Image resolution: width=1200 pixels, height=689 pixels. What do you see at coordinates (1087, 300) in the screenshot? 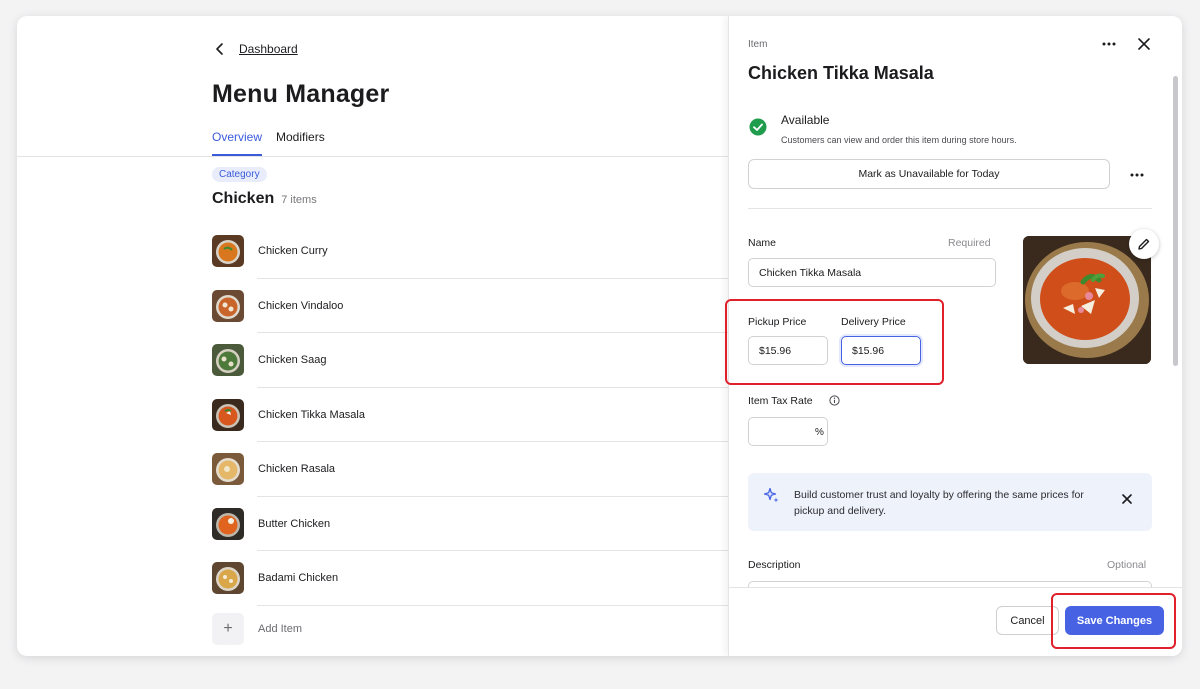
I see `item-photo` at bounding box center [1087, 300].